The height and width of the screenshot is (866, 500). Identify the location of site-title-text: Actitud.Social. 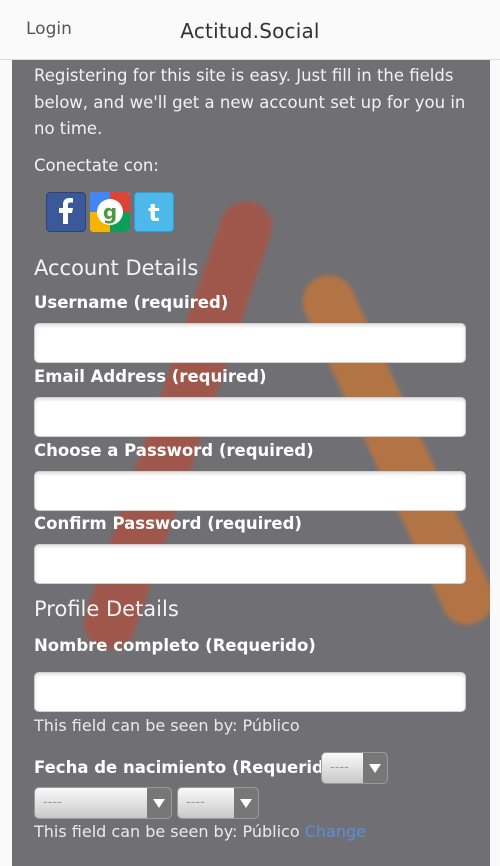
(250, 31).